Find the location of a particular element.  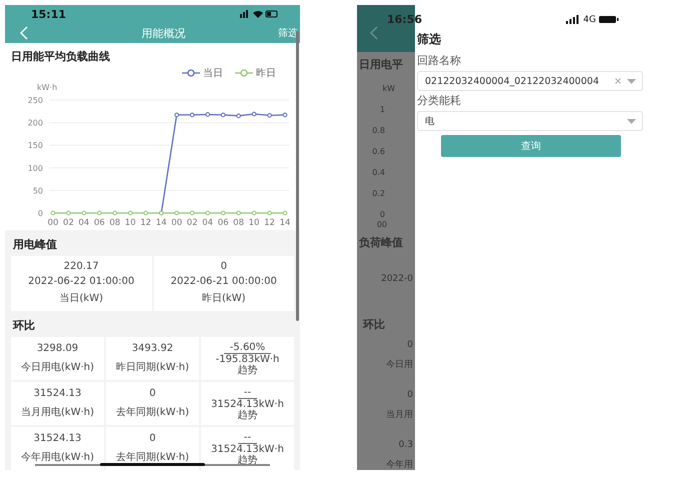

stat-label: 当日(kW) is located at coordinates (81, 298).